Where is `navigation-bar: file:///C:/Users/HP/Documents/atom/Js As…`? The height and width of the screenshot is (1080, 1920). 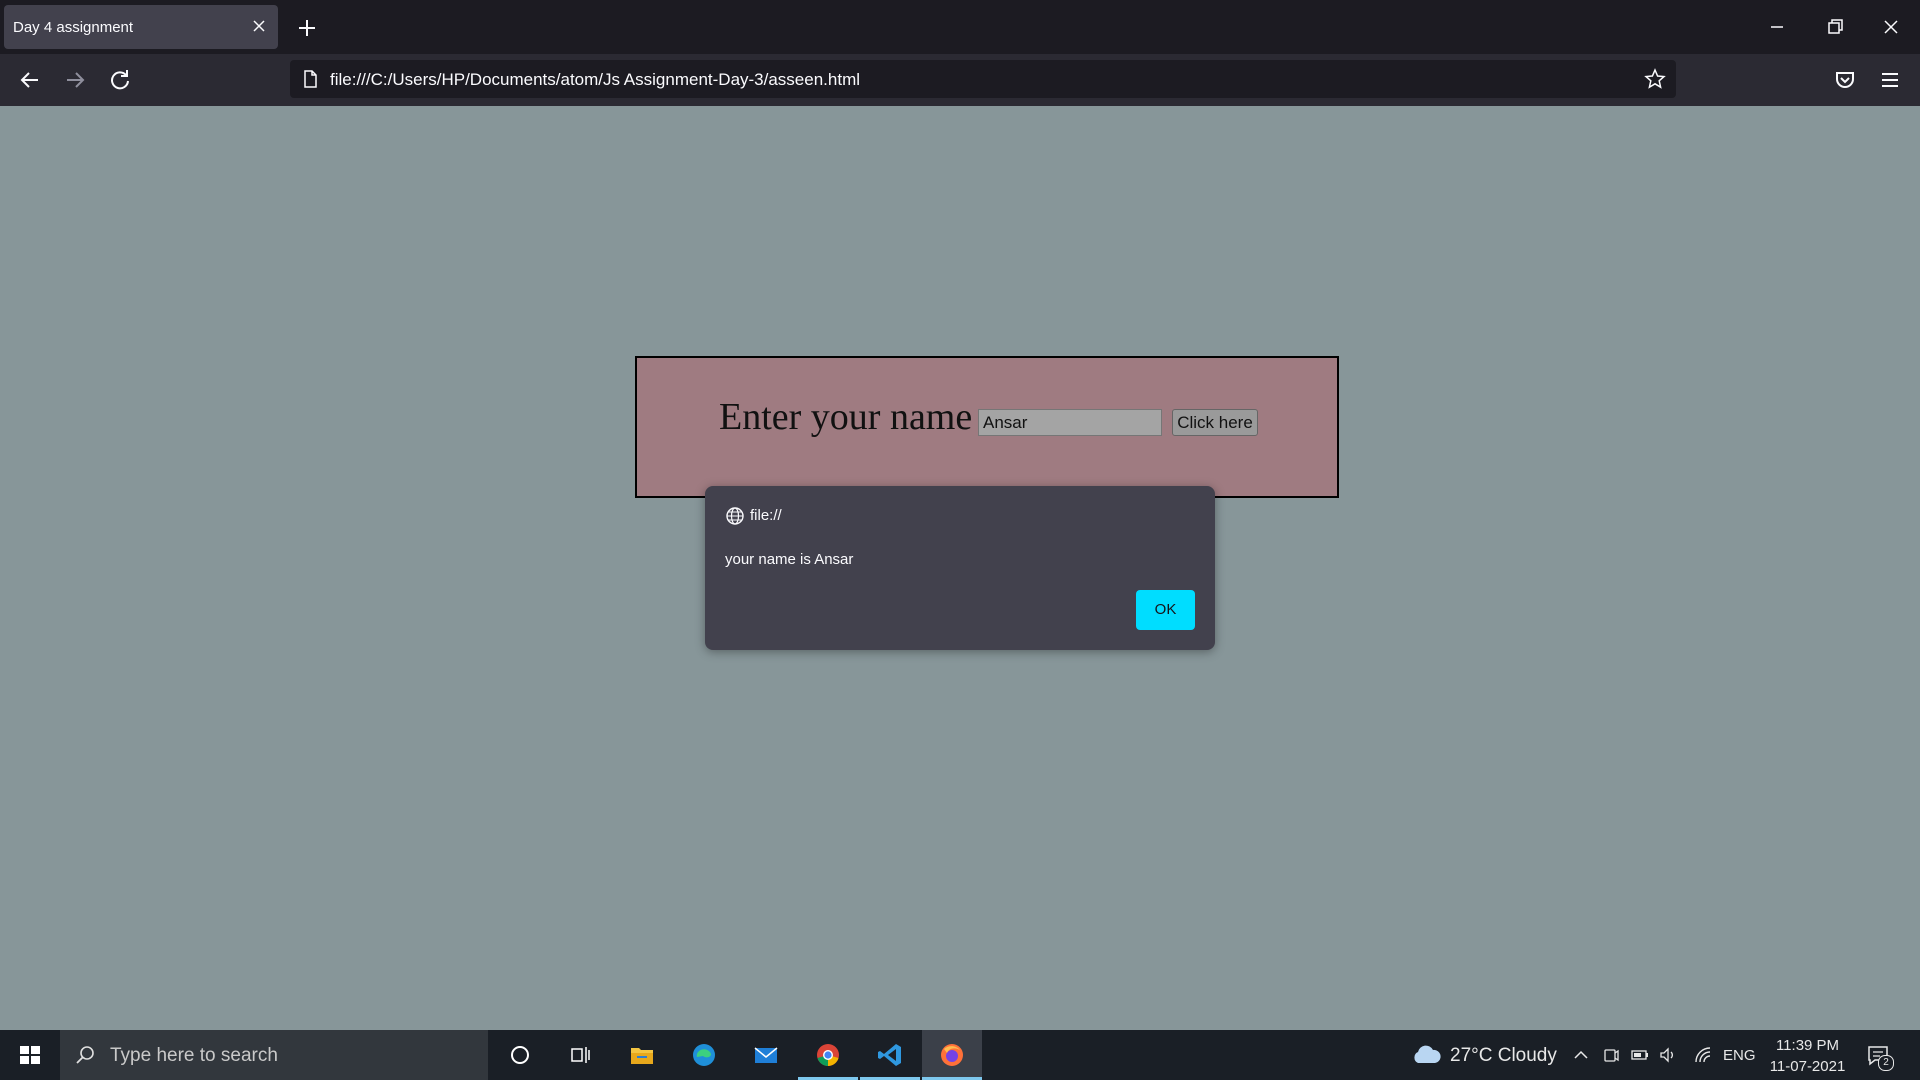
navigation-bar: file:///C:/Users/HP/Documents/atom/Js As… is located at coordinates (960, 80).